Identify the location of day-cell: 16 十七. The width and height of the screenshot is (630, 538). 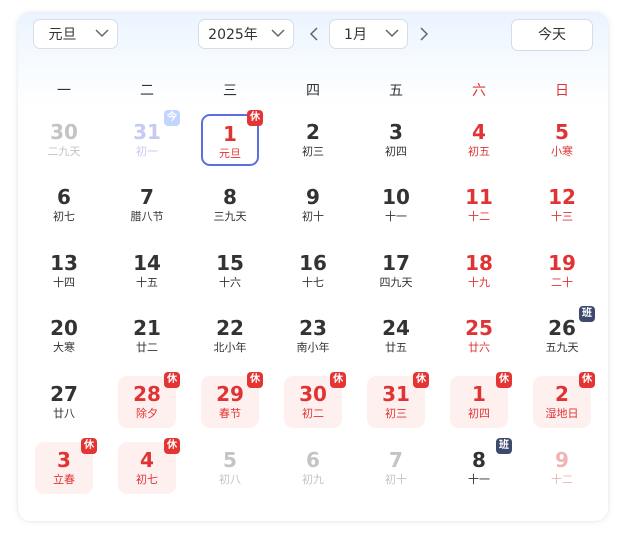
(313, 271).